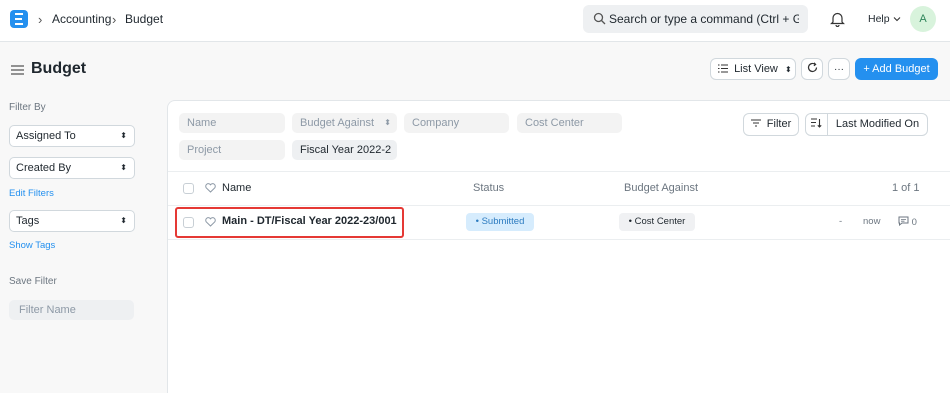  I want to click on sidebar-toggle-icon, so click(17, 70).